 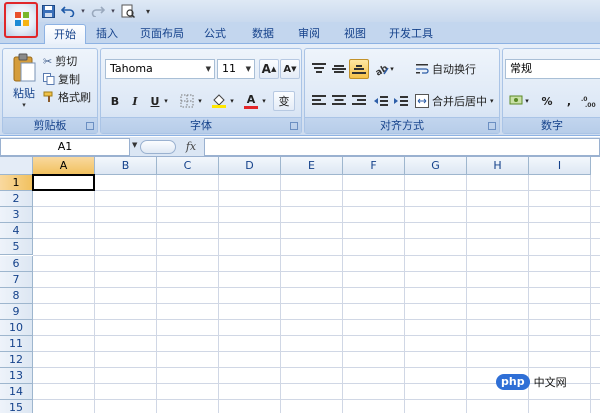 What do you see at coordinates (550, 382) in the screenshot?
I see `watermark-text: 中文网` at bounding box center [550, 382].